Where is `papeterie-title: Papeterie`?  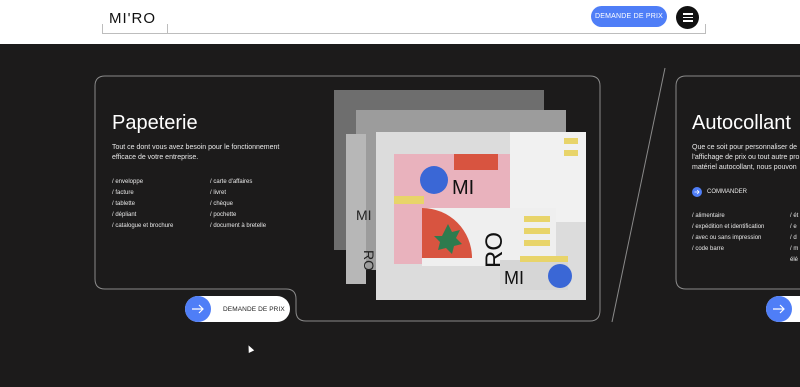
papeterie-title: Papeterie is located at coordinates (155, 123).